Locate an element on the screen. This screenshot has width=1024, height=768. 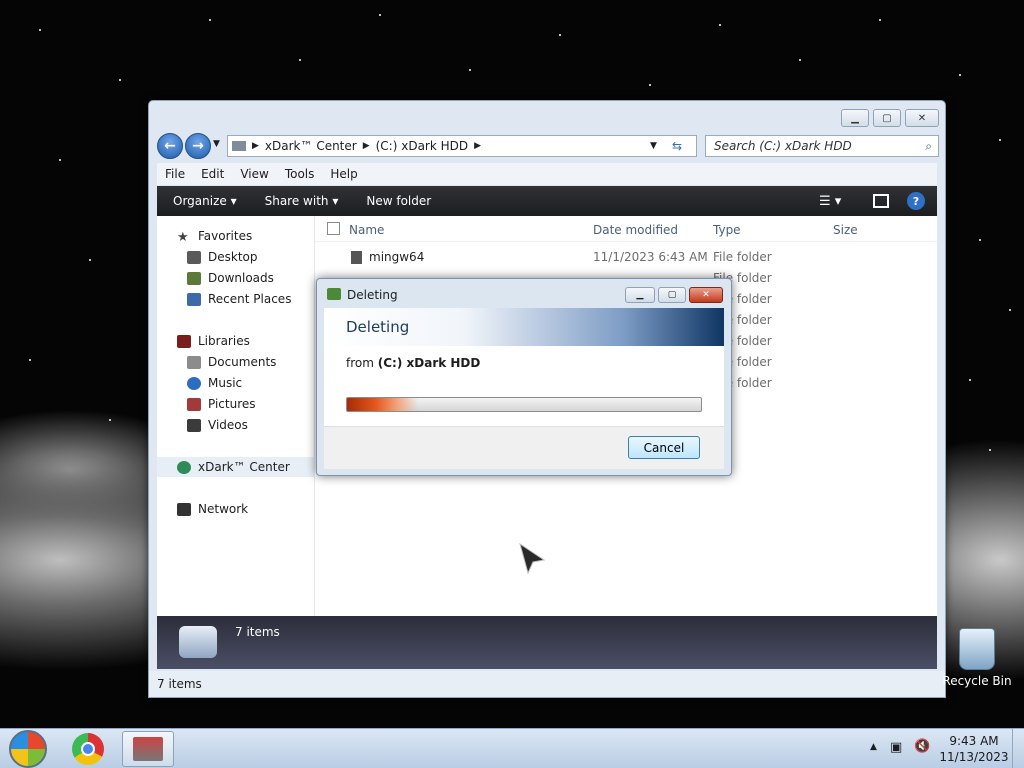
nav-music: Music is located at coordinates (214, 383).